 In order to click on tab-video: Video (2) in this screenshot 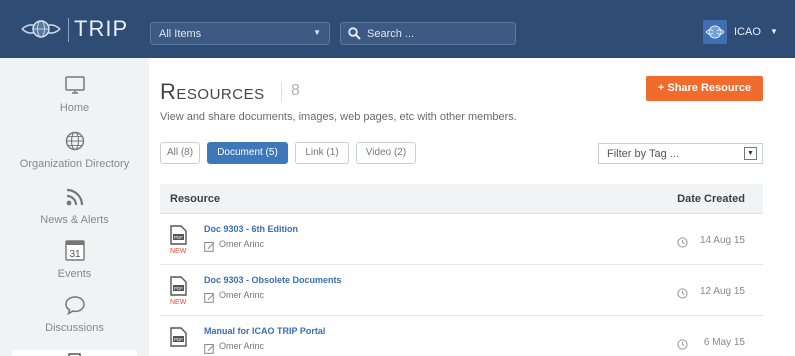, I will do `click(386, 153)`.